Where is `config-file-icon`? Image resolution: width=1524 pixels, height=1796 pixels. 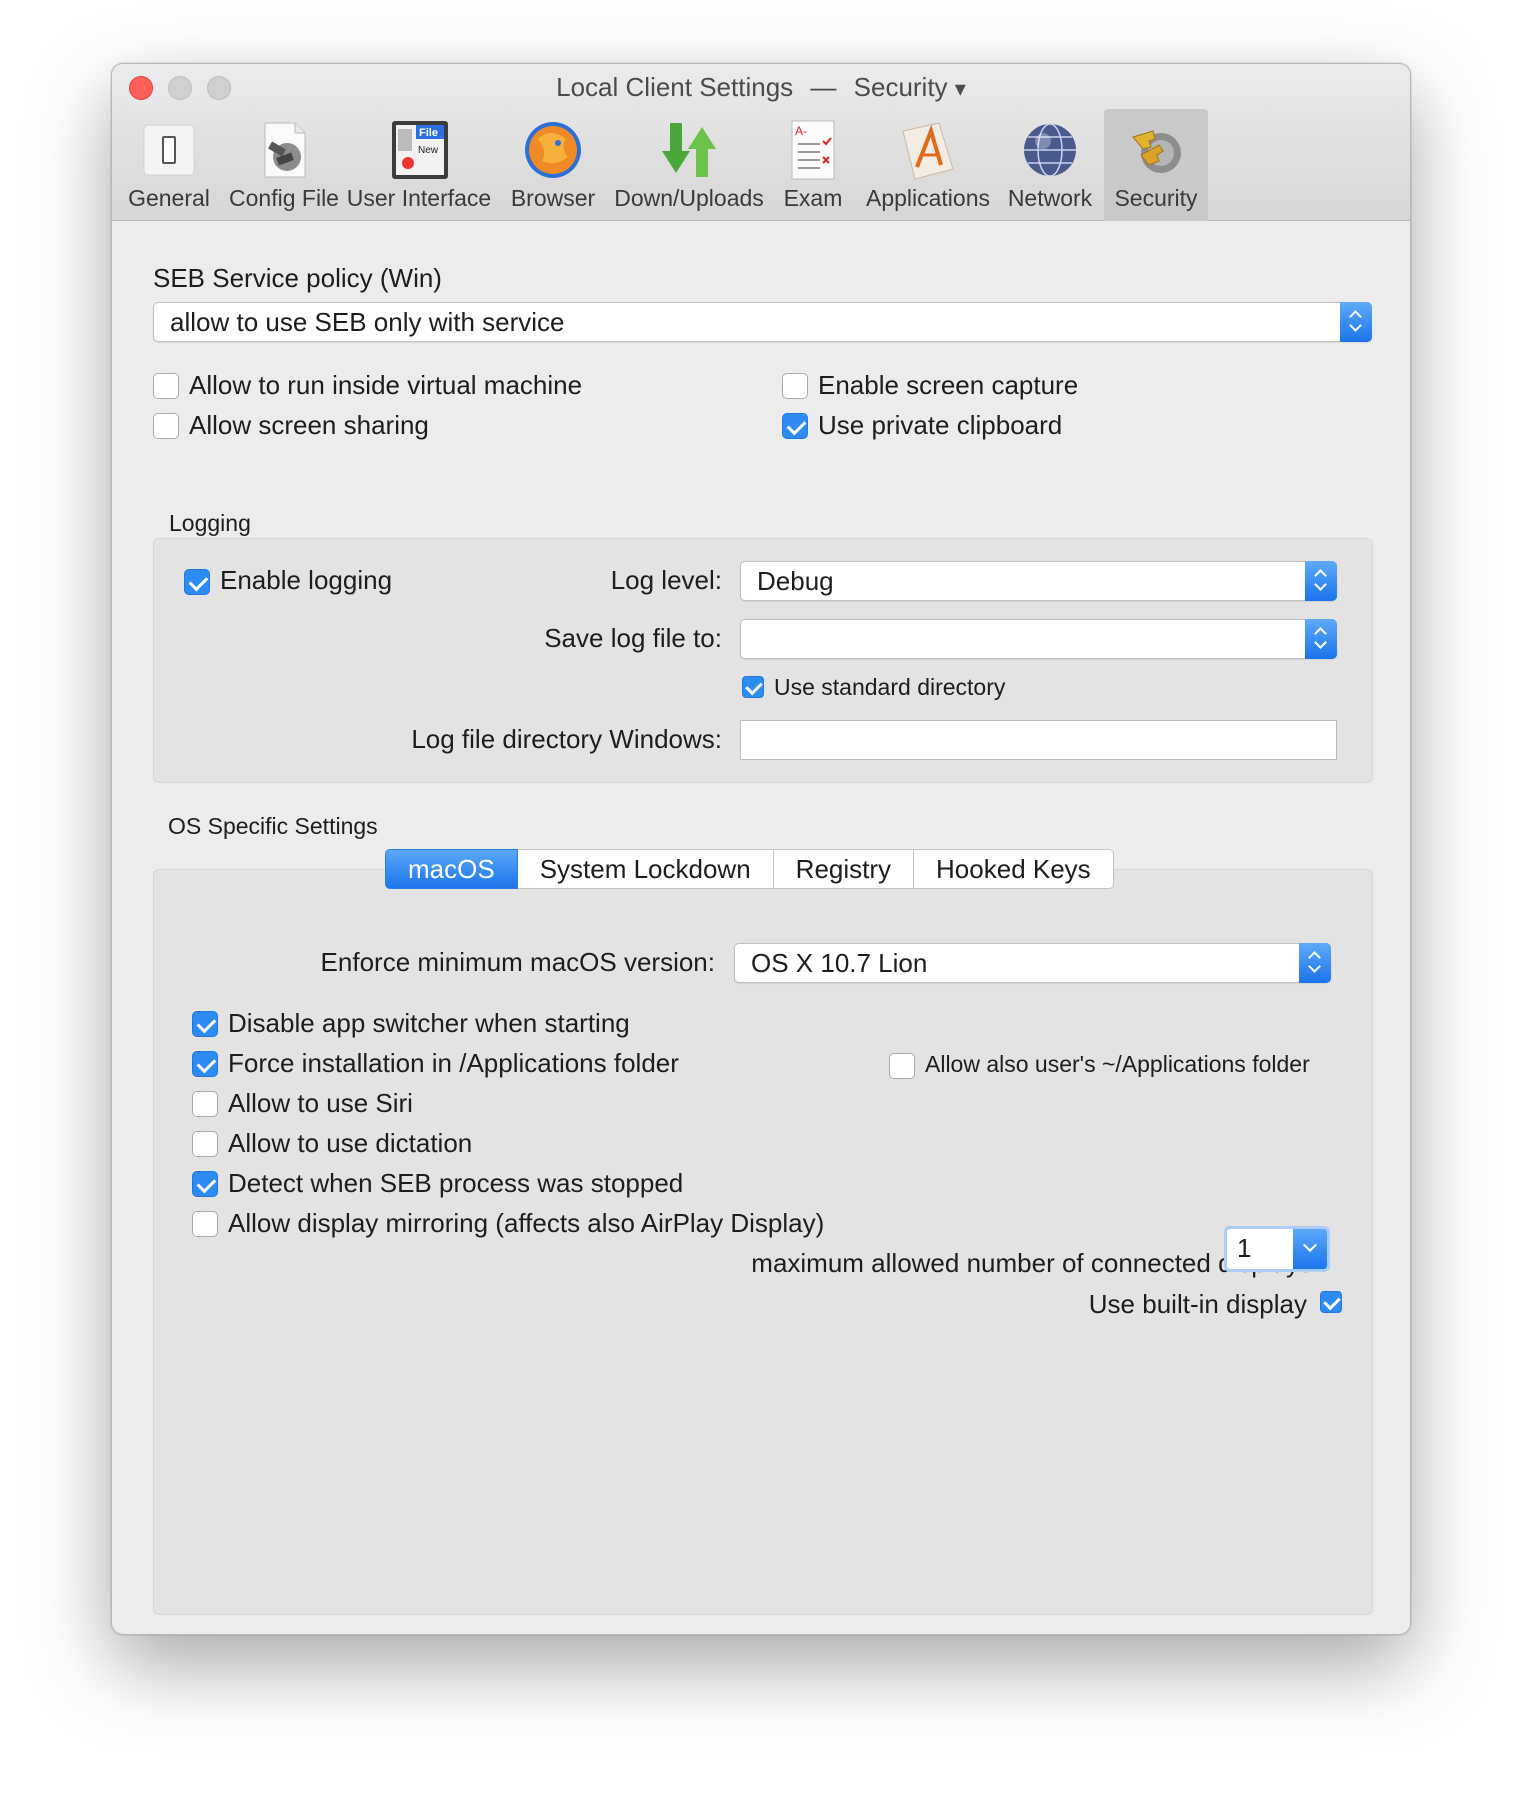 config-file-icon is located at coordinates (285, 150).